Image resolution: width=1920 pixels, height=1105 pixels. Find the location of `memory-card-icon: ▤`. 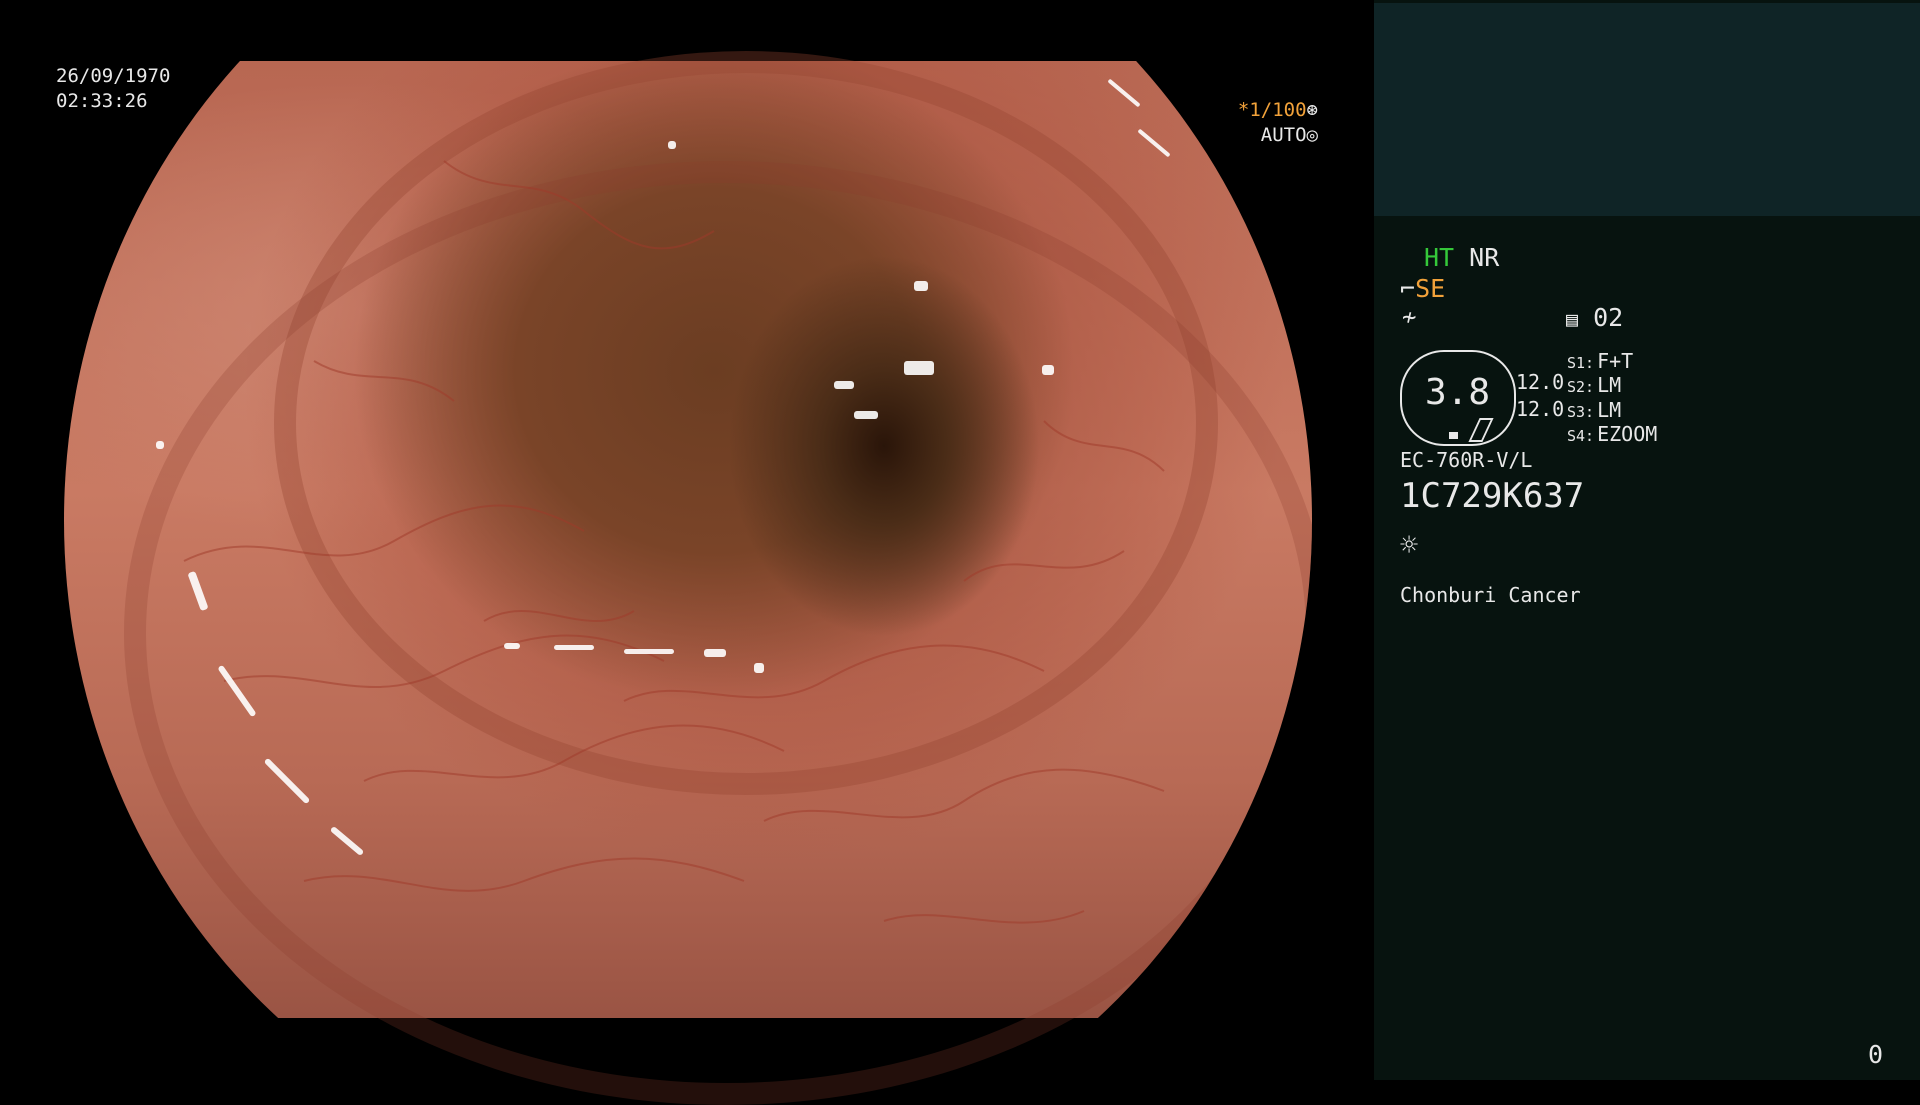

memory-card-icon: ▤ is located at coordinates (1572, 319).